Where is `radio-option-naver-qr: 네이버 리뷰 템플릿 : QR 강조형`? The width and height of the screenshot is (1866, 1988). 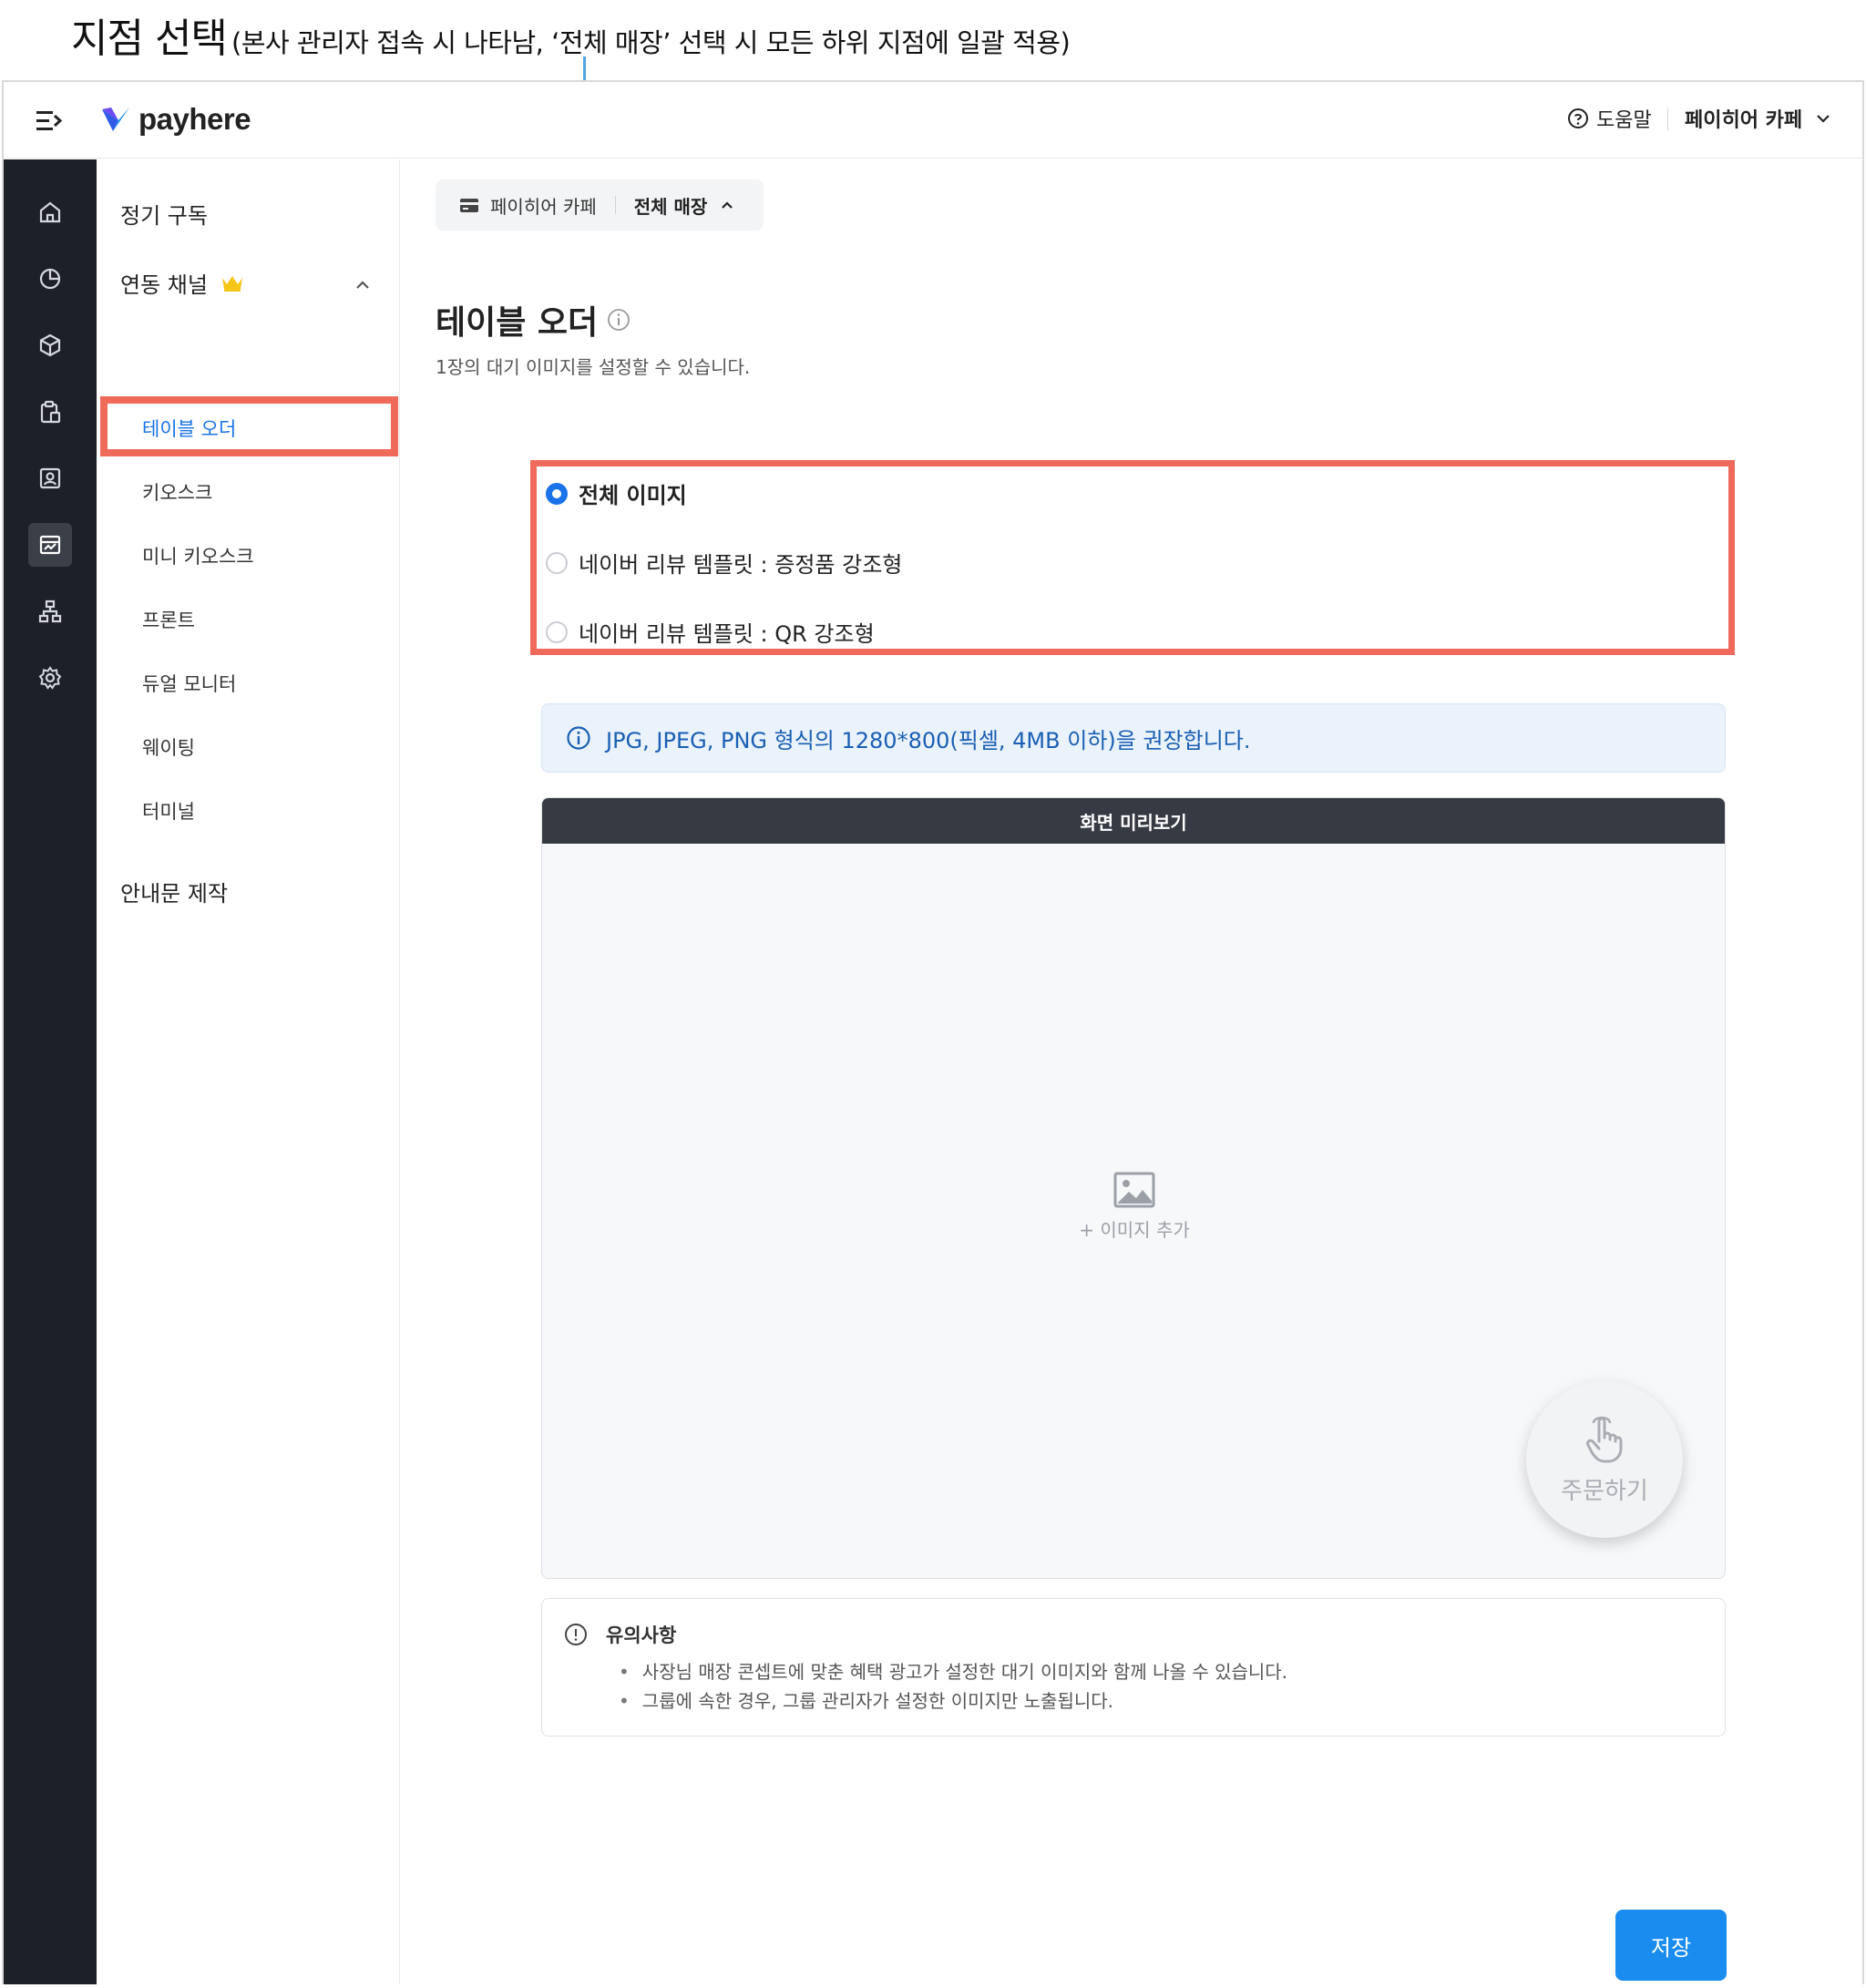 radio-option-naver-qr: 네이버 리뷰 템플릿 : QR 강조형 is located at coordinates (710, 632).